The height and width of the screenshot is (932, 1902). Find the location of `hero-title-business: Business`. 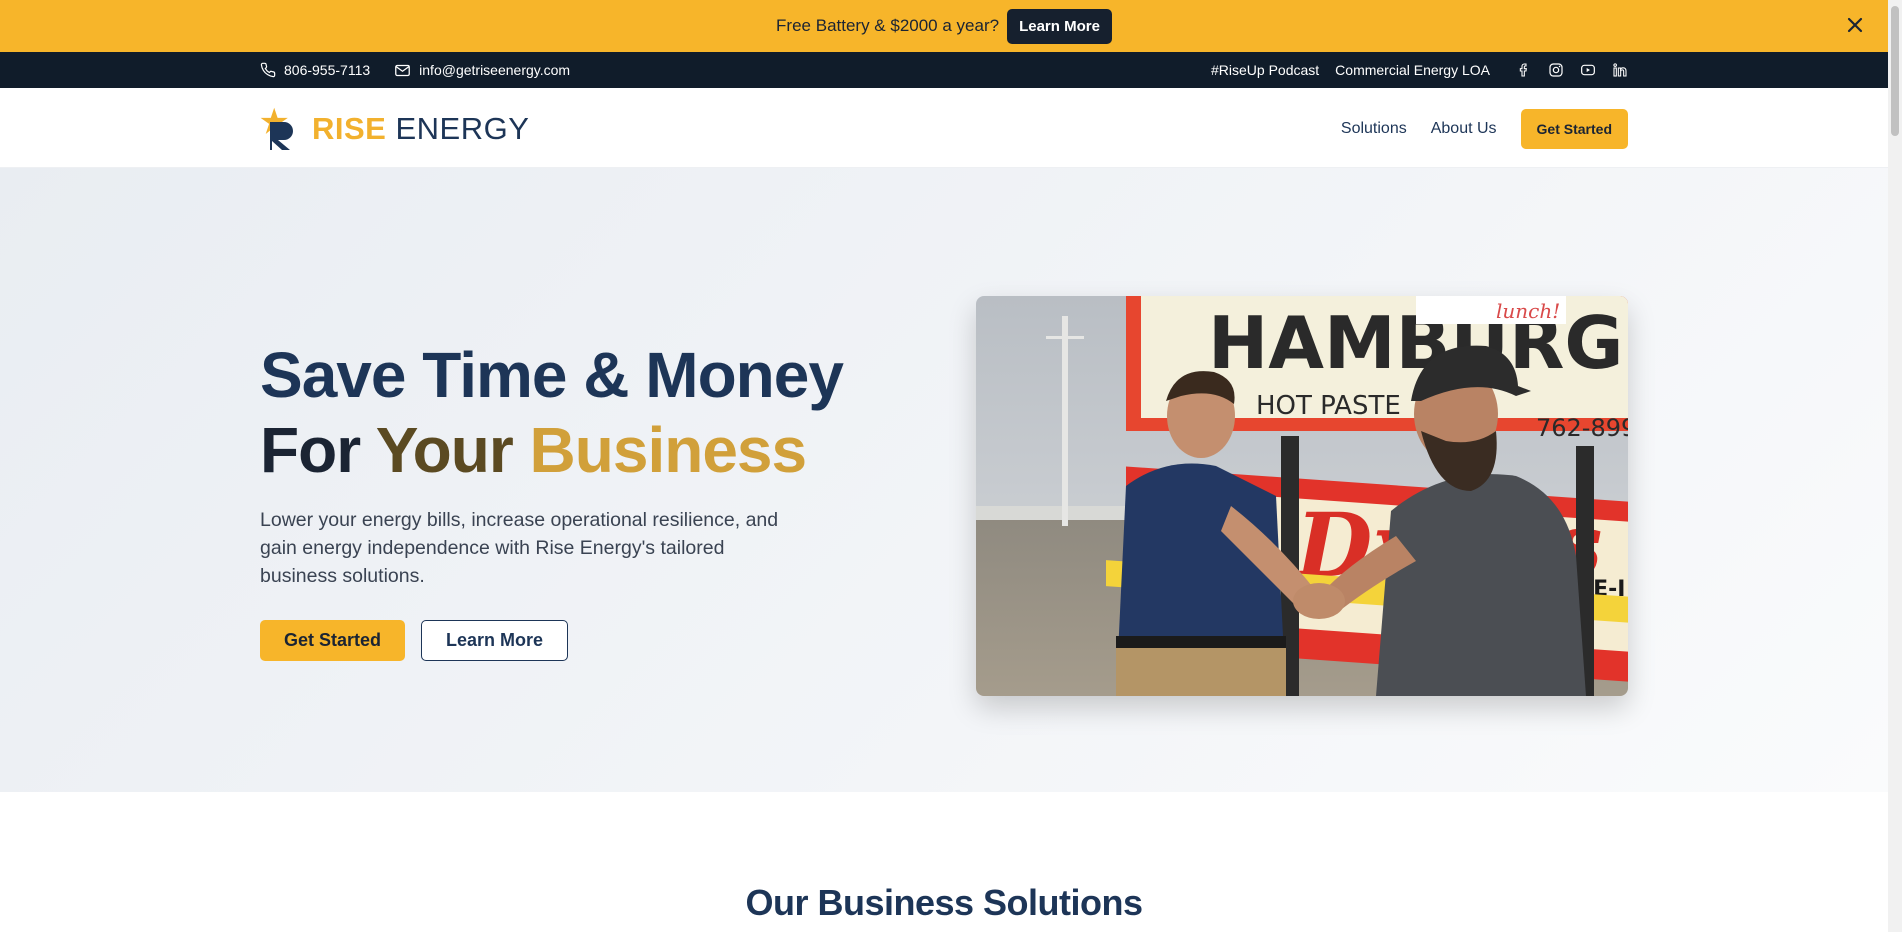

hero-title-business: Business is located at coordinates (668, 450).